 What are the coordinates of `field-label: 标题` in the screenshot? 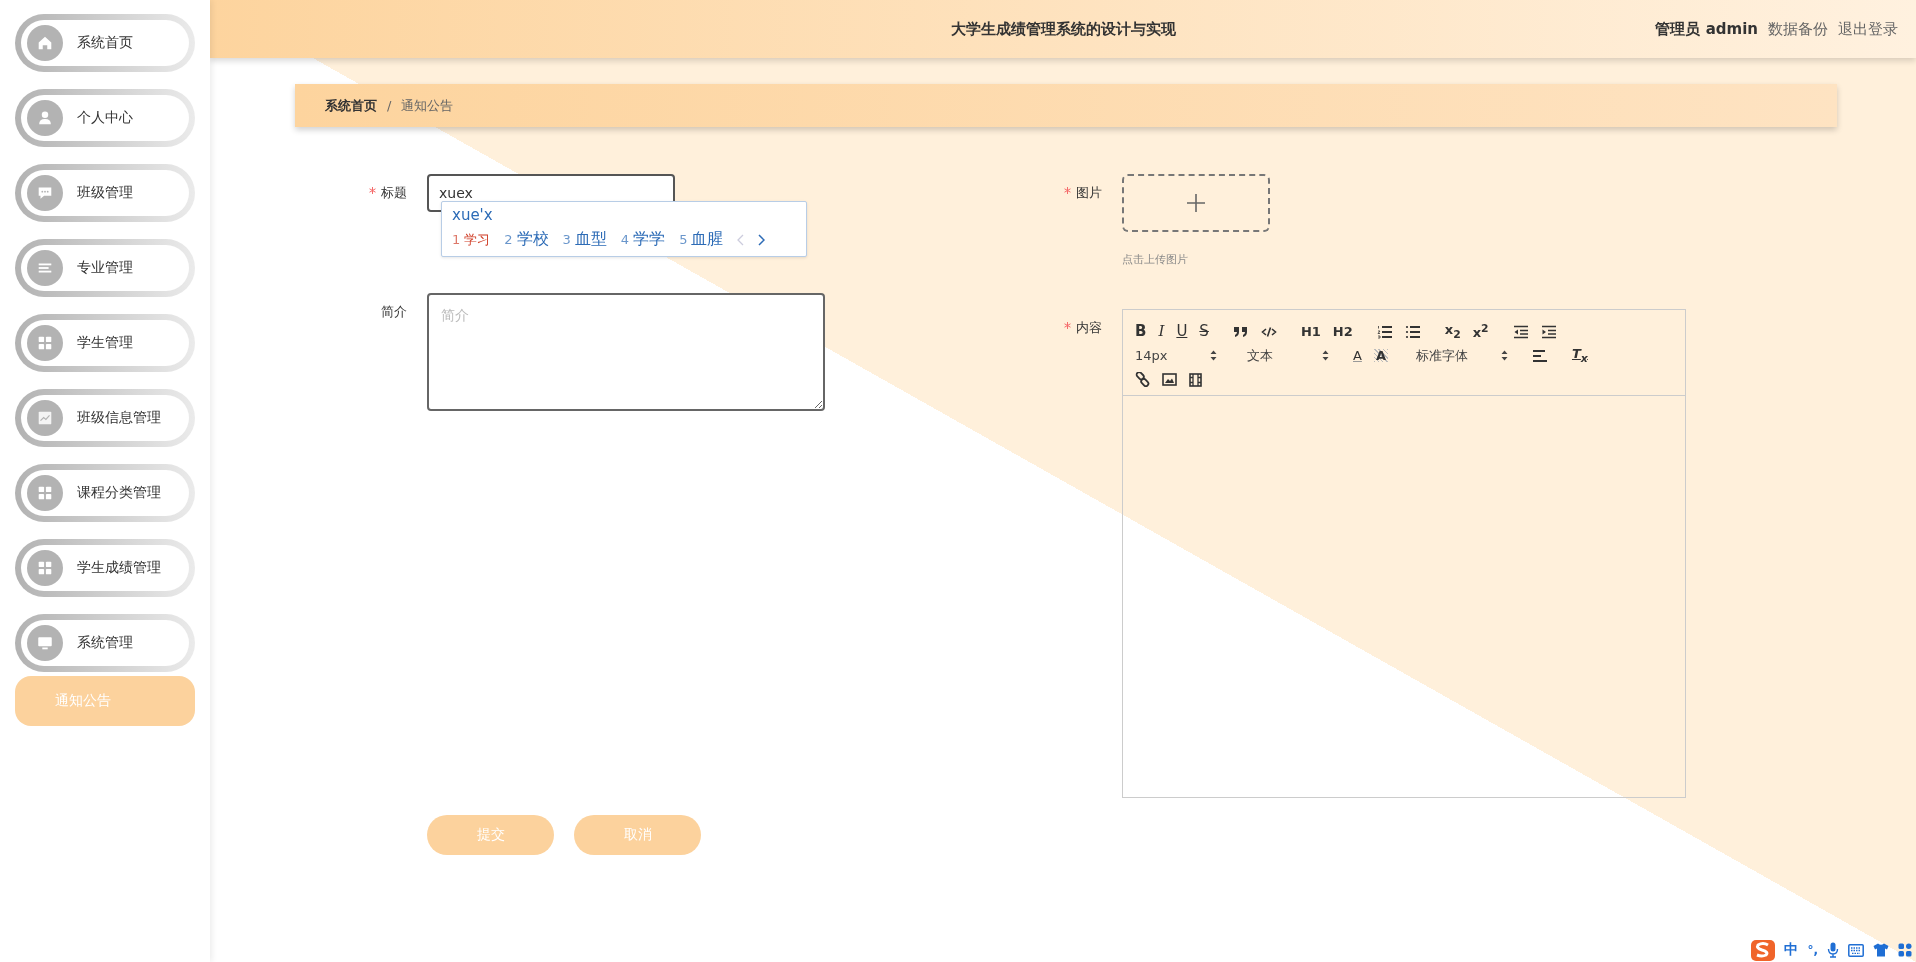 It's located at (394, 193).